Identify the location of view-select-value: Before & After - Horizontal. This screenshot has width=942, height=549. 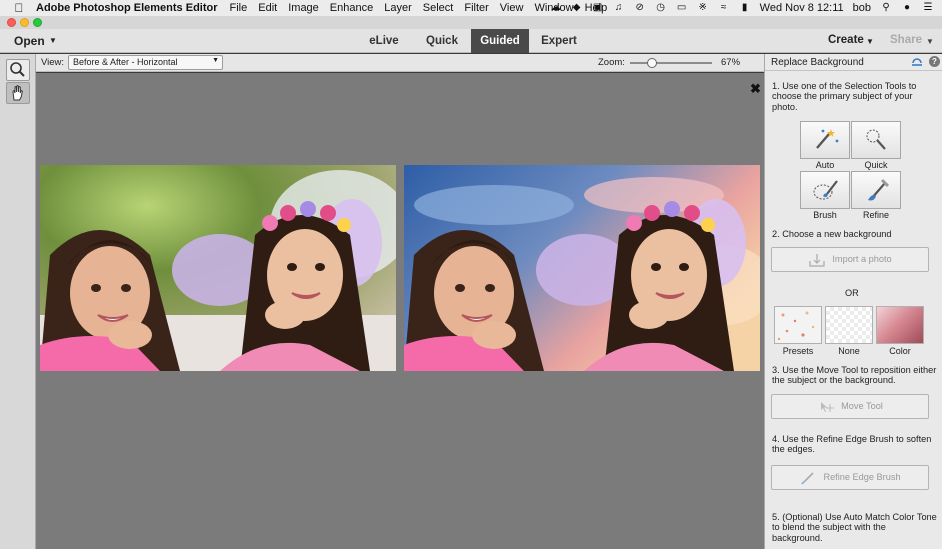
(125, 62).